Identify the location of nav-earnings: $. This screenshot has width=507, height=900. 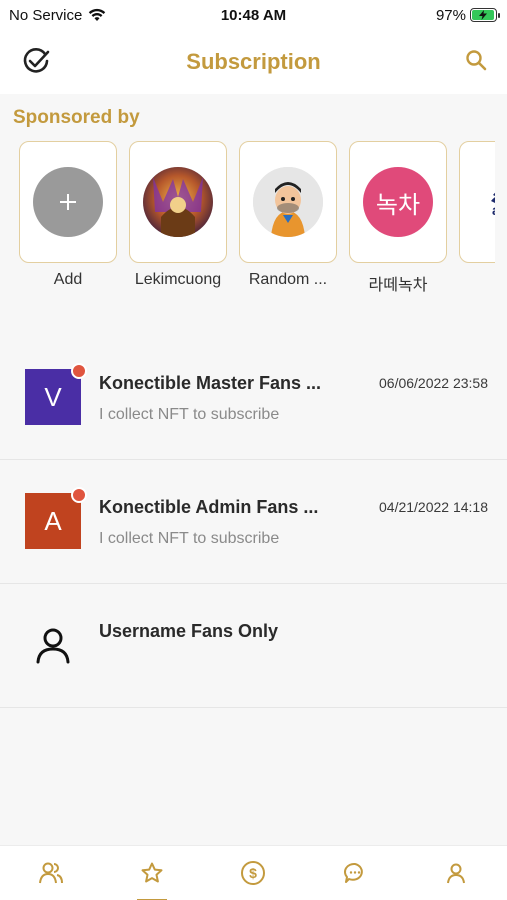
(253, 873).